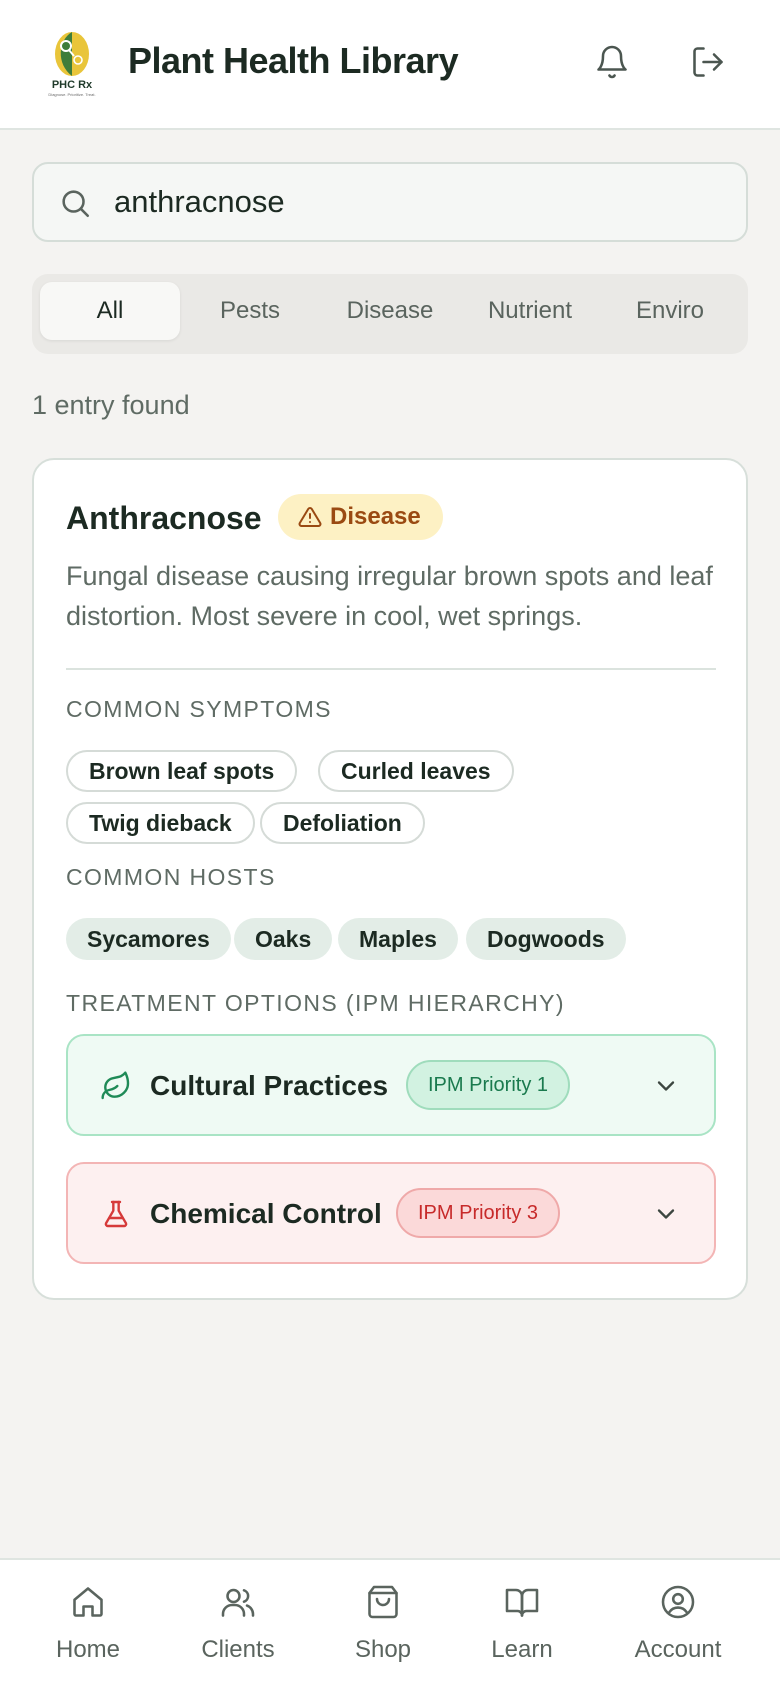  Describe the element at coordinates (391, 669) in the screenshot. I see `divider` at that location.